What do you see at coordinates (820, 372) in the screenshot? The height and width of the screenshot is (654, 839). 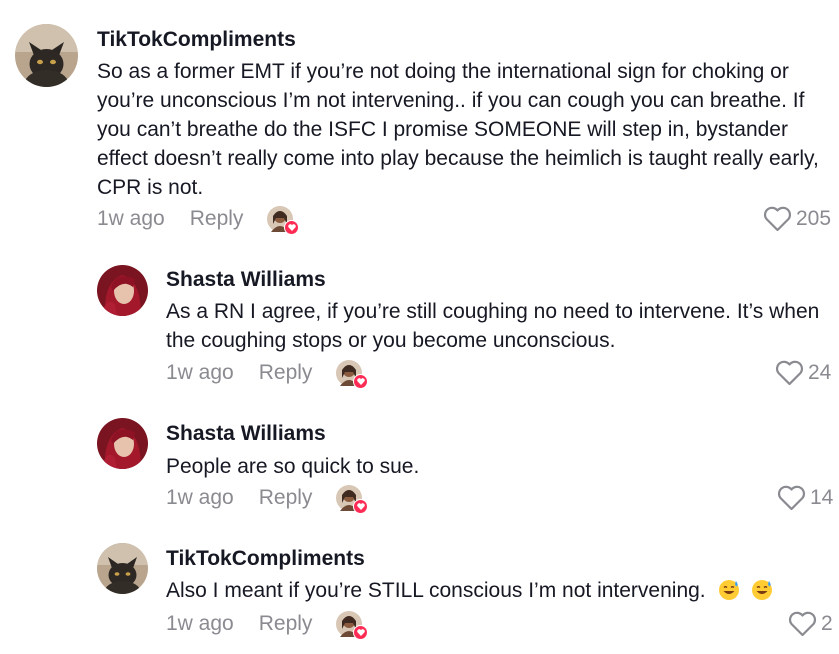 I see `like-count: 24` at bounding box center [820, 372].